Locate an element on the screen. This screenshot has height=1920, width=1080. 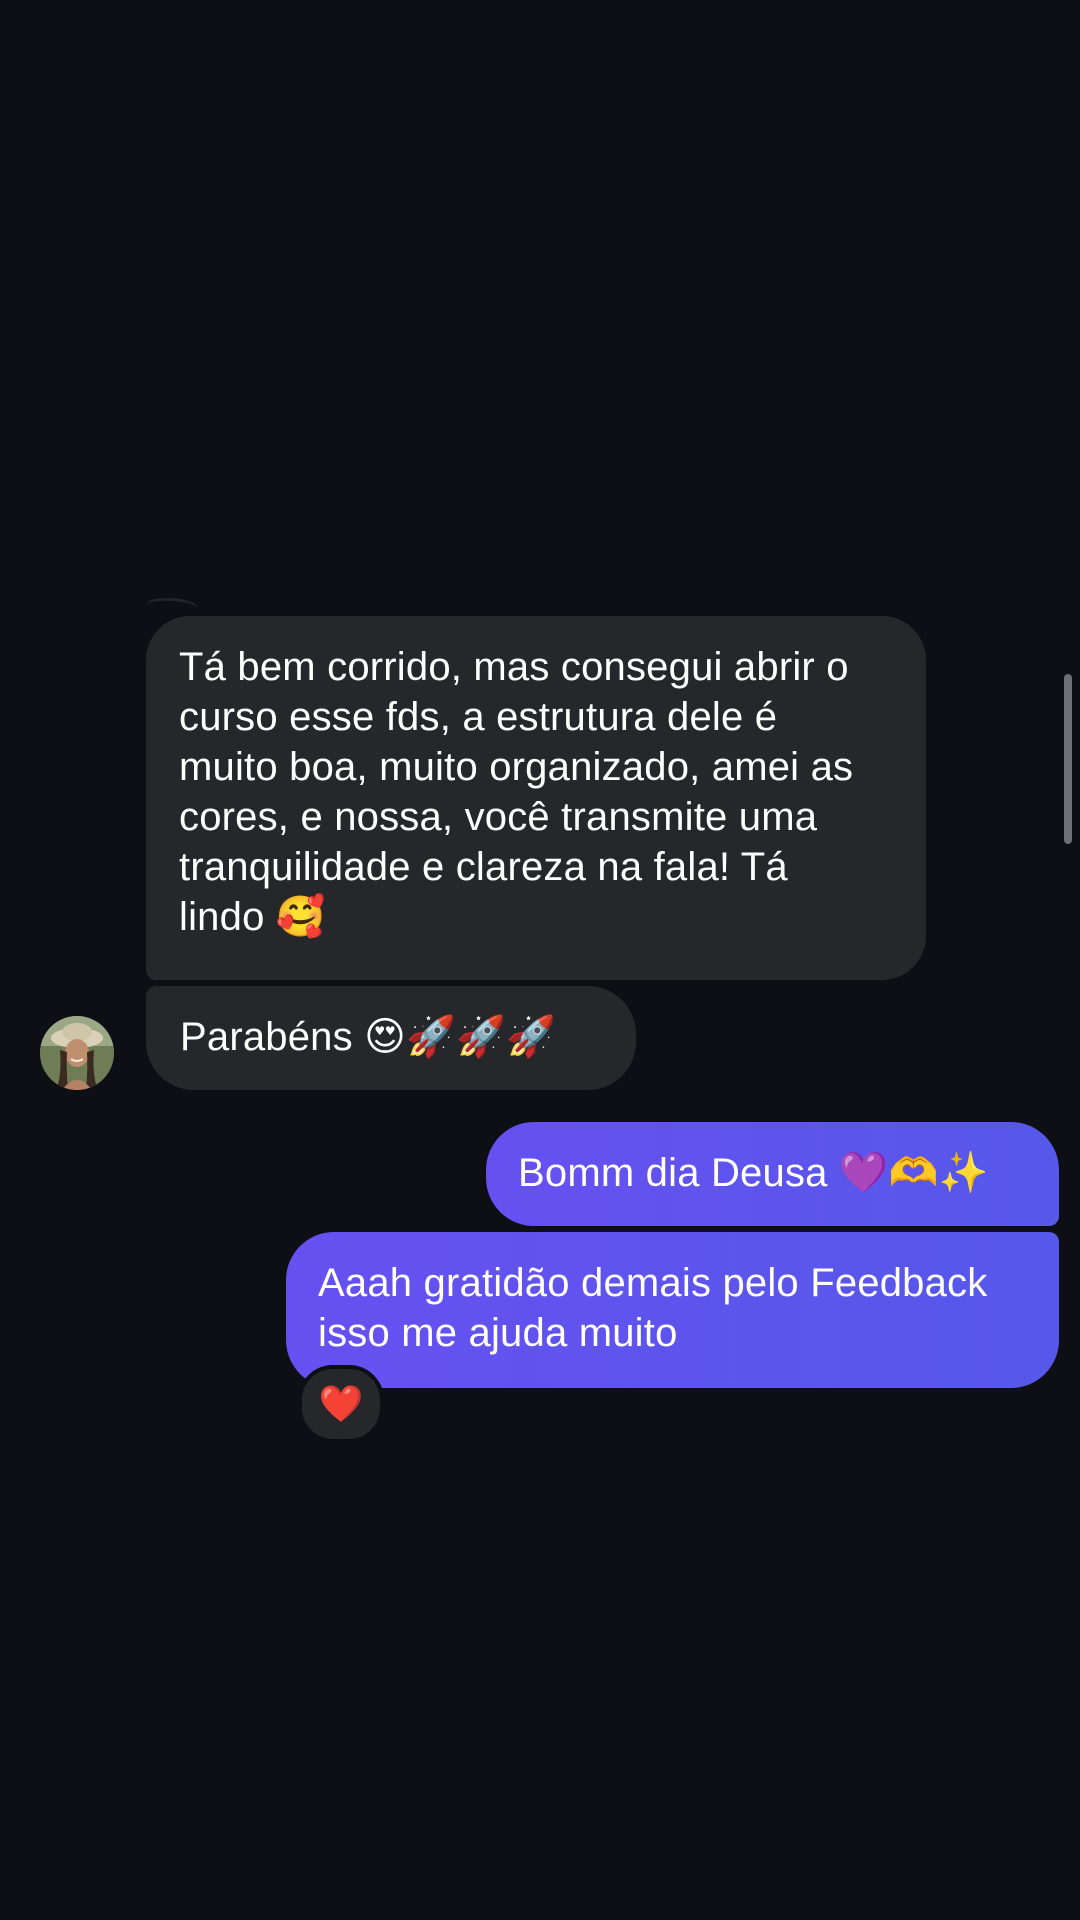
sent-message-bubble: Bomm dia Deusa 💜🫶✨ is located at coordinates (772, 1174).